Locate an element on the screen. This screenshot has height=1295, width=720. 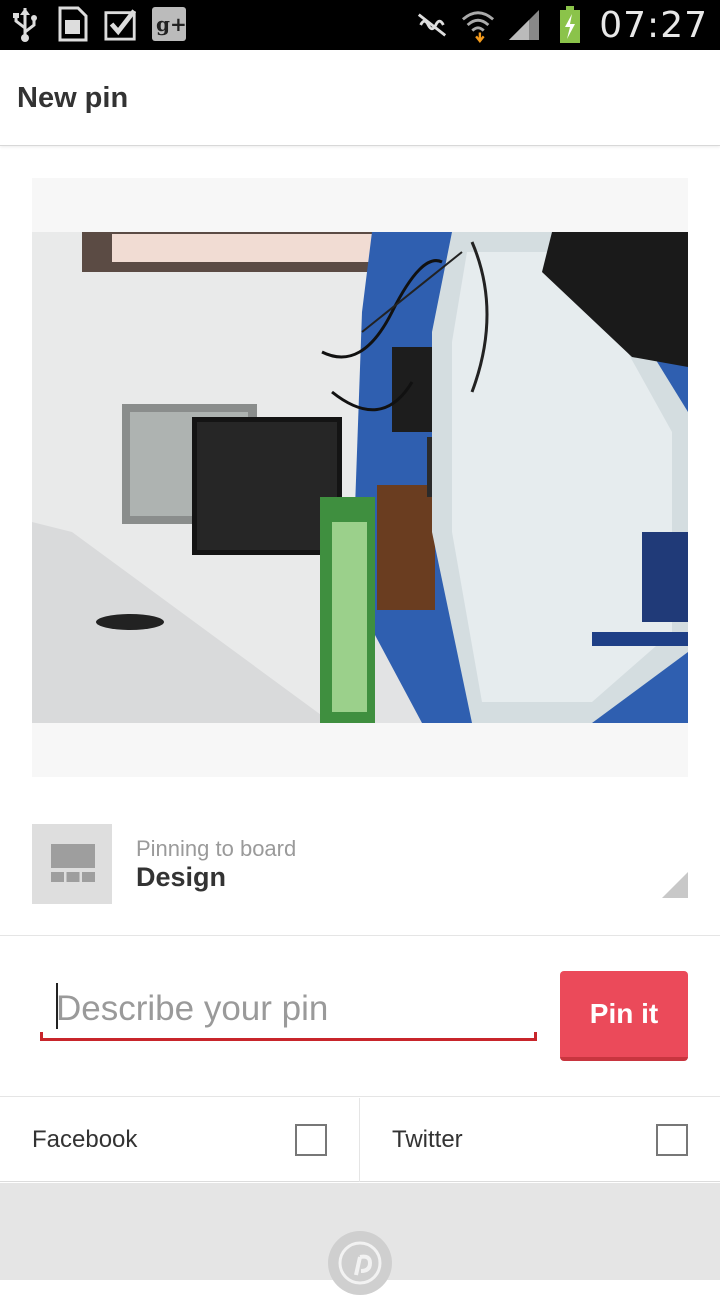
sd-card-icon is located at coordinates (73, 24).